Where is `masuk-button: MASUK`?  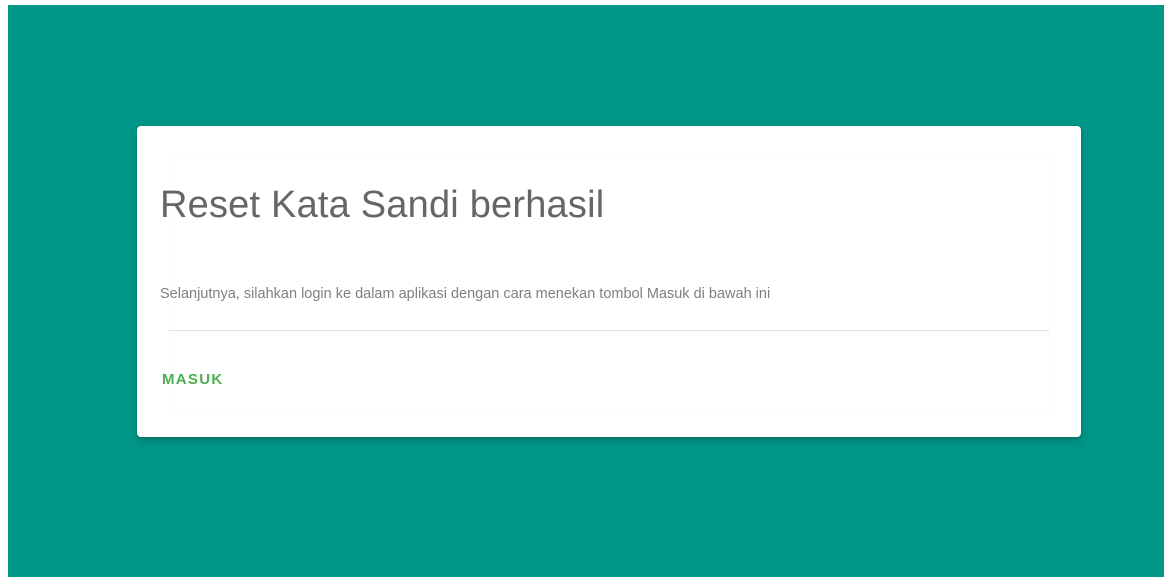
masuk-button: MASUK is located at coordinates (193, 380).